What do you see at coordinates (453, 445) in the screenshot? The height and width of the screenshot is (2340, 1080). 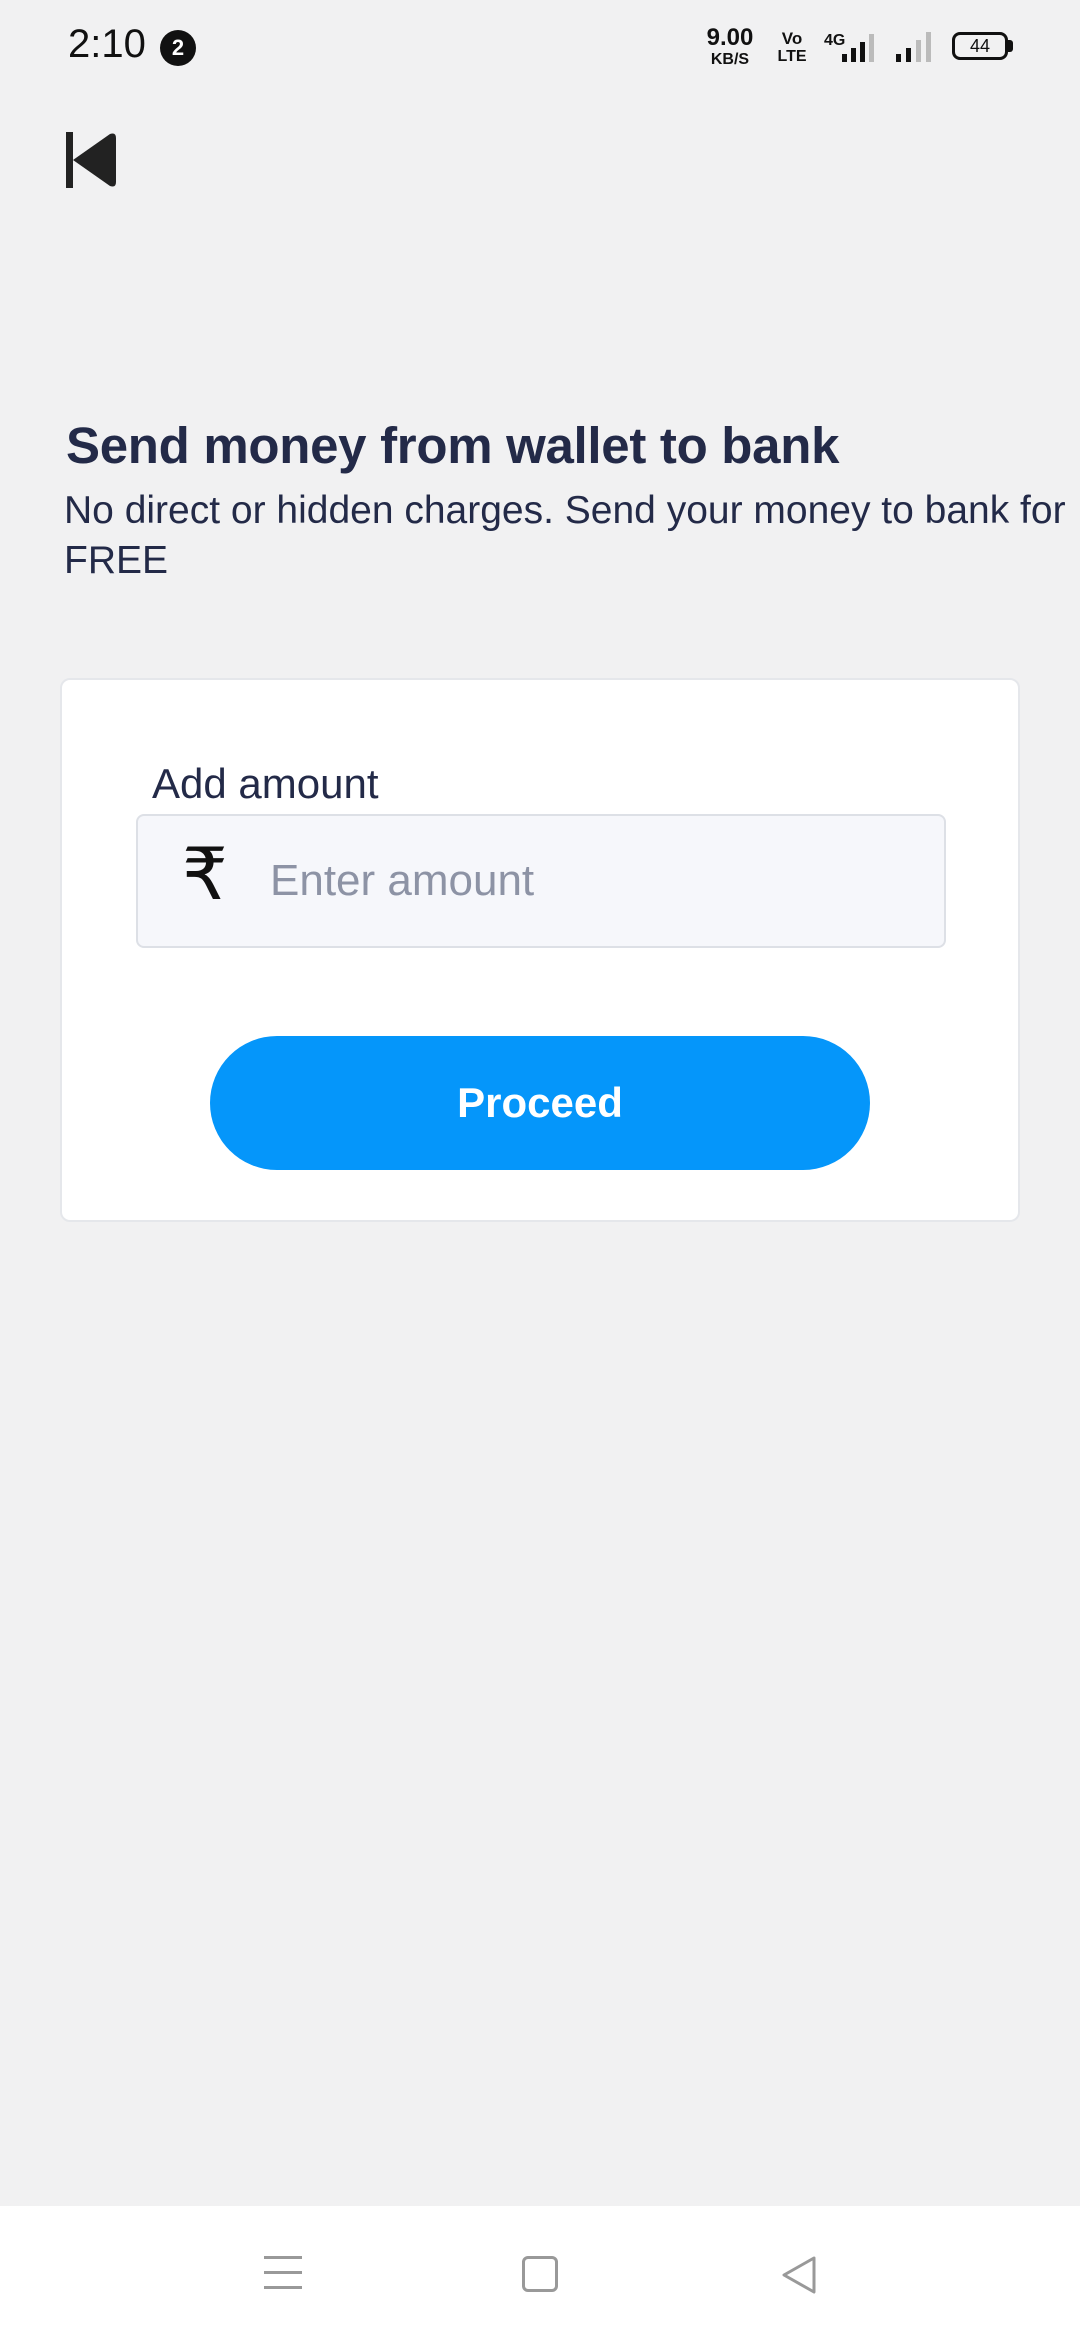 I see `page-title: Send money from wallet to bank` at bounding box center [453, 445].